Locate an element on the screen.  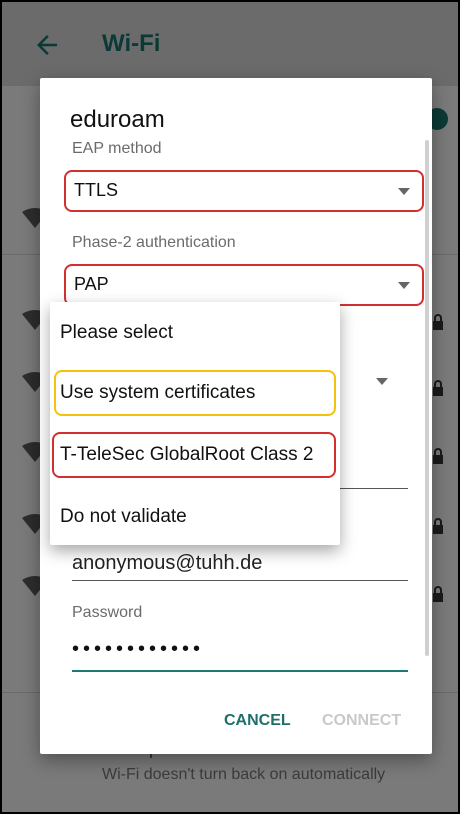
phase2-auth-value: PAP is located at coordinates (91, 284).